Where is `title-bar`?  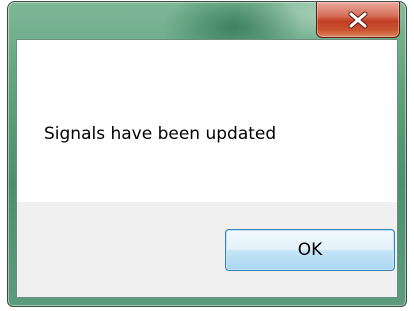
title-bar is located at coordinates (207, 21).